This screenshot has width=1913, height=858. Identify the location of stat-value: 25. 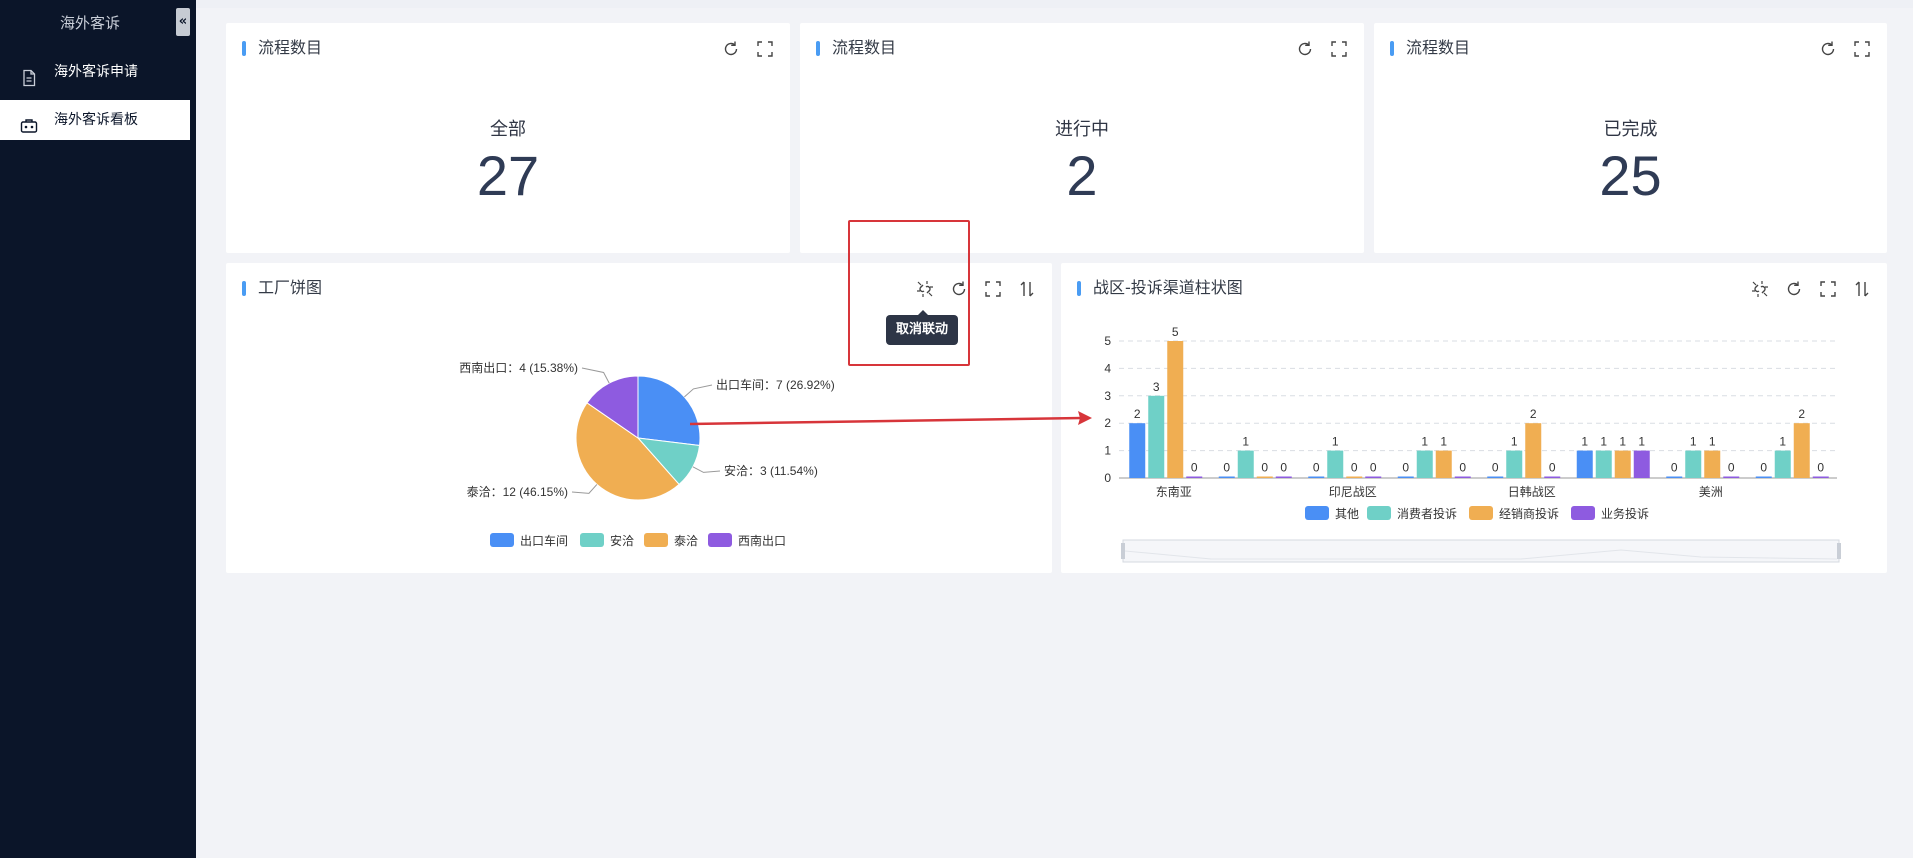
(1630, 175).